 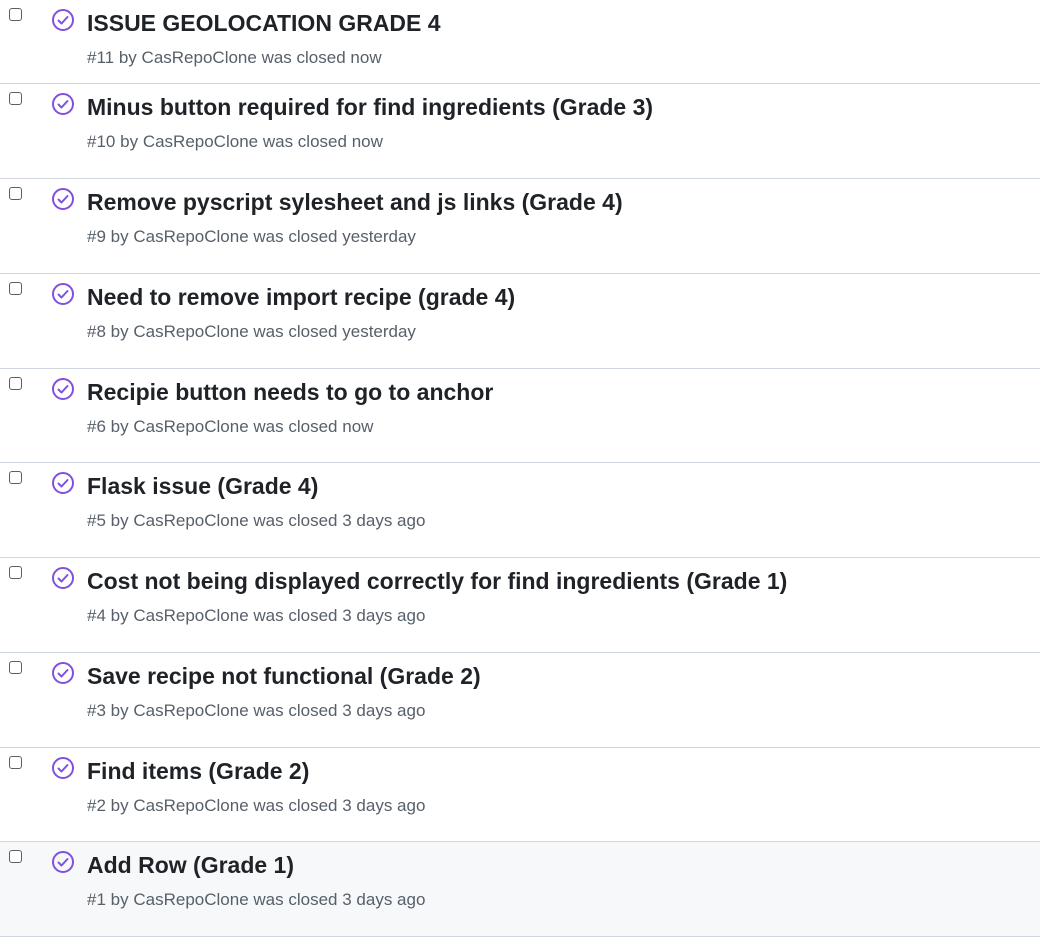 I want to click on issue-title-link: Save recipe not functional (Grade 2), so click(x=284, y=676).